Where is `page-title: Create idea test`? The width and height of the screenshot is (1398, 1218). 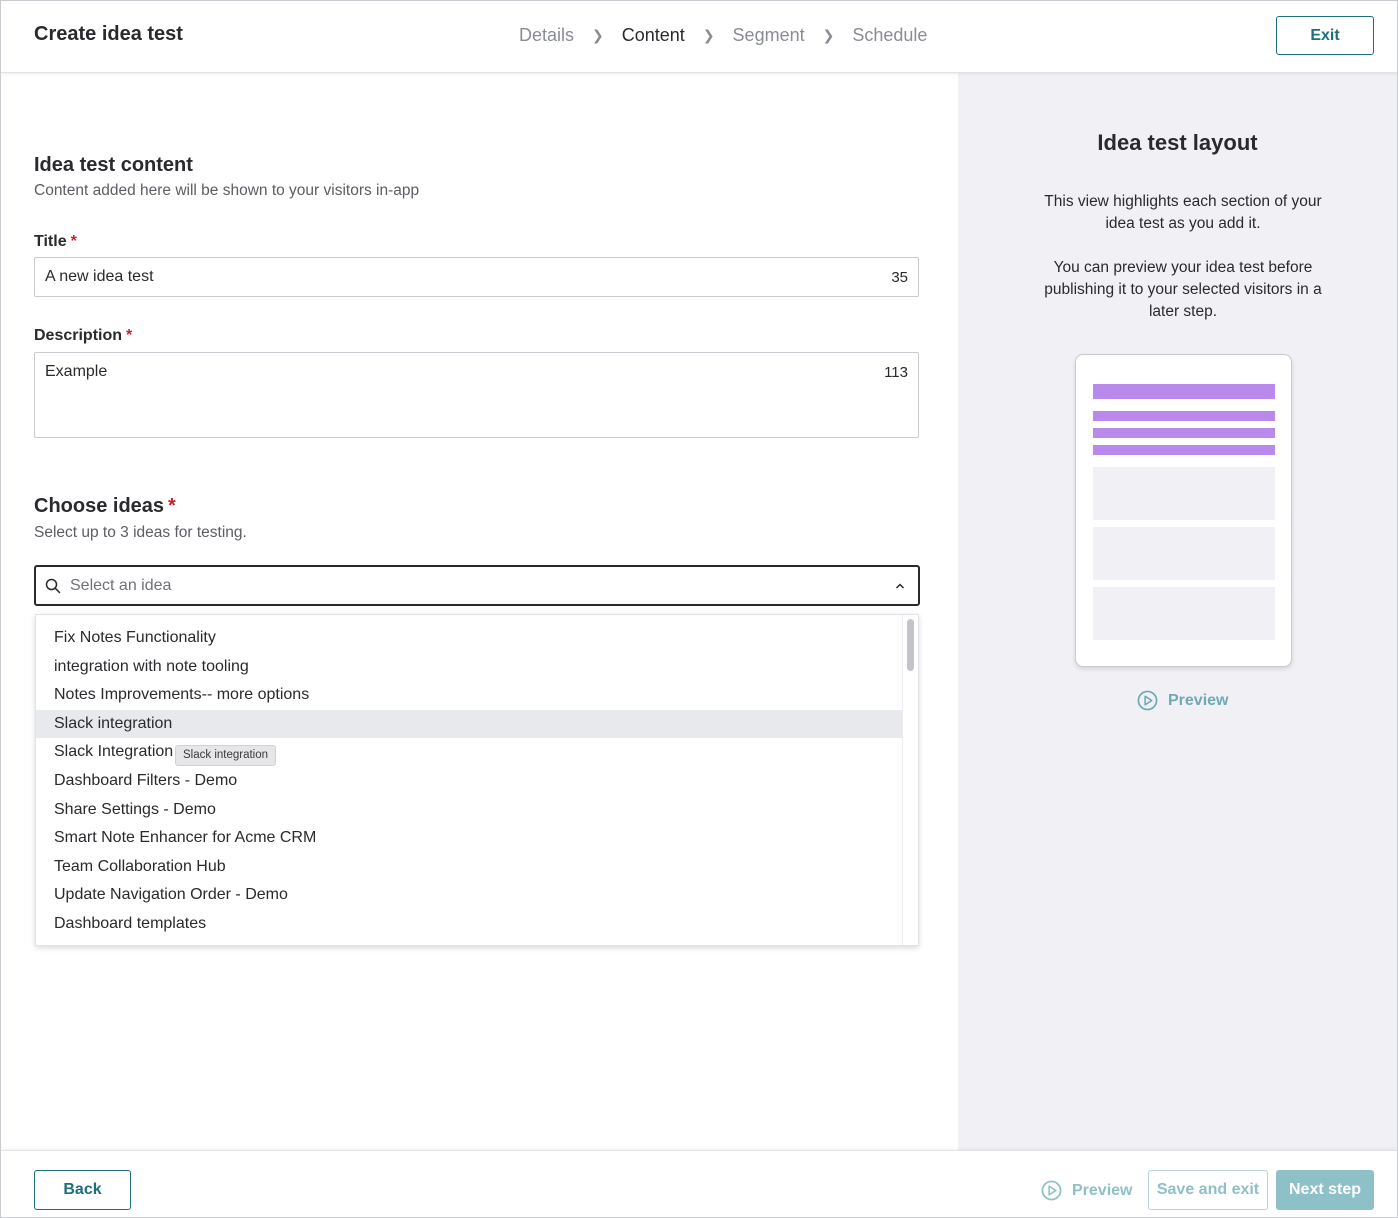 page-title: Create idea test is located at coordinates (108, 34).